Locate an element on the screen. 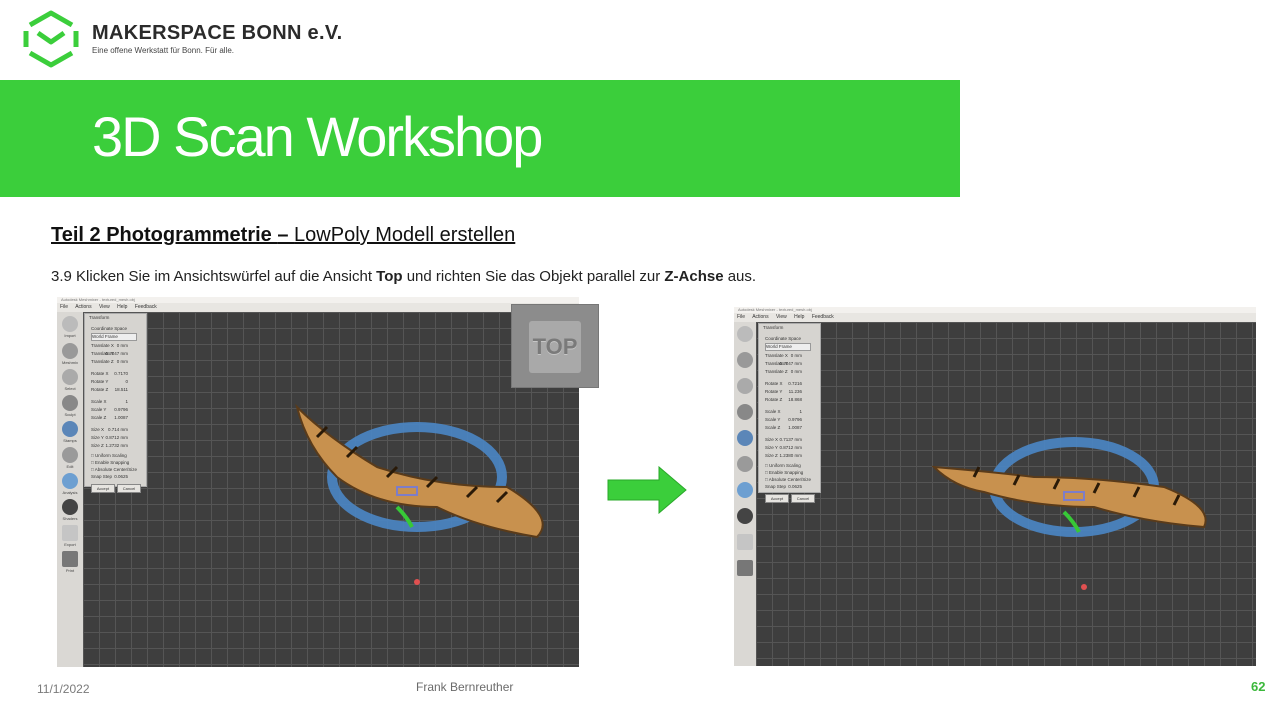 The height and width of the screenshot is (720, 1280). transform-row-value-right: 0.7216 is located at coordinates (795, 383).